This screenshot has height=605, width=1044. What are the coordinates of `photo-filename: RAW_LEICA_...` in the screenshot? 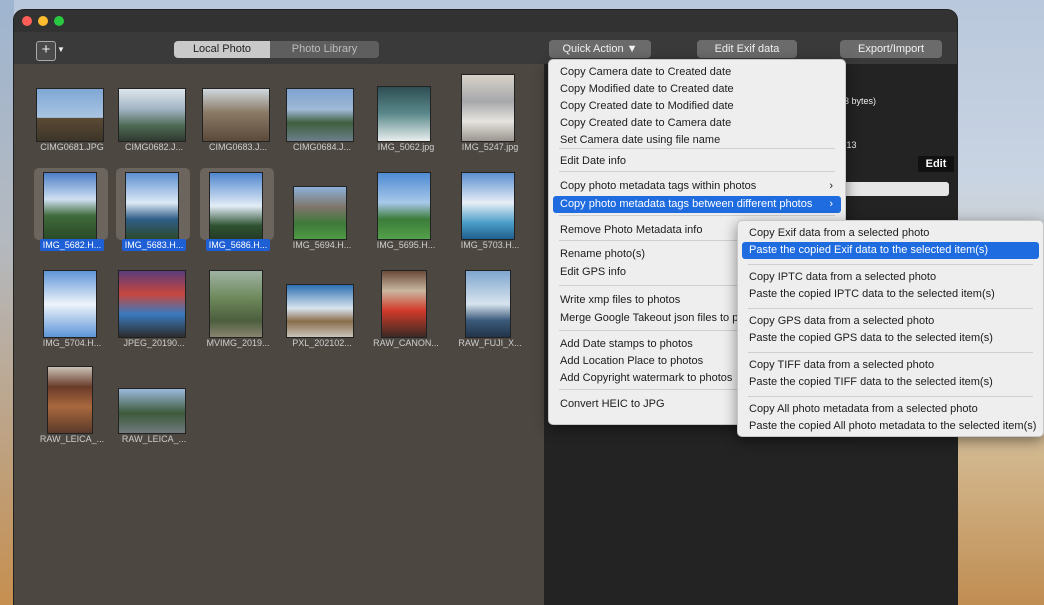 It's located at (154, 439).